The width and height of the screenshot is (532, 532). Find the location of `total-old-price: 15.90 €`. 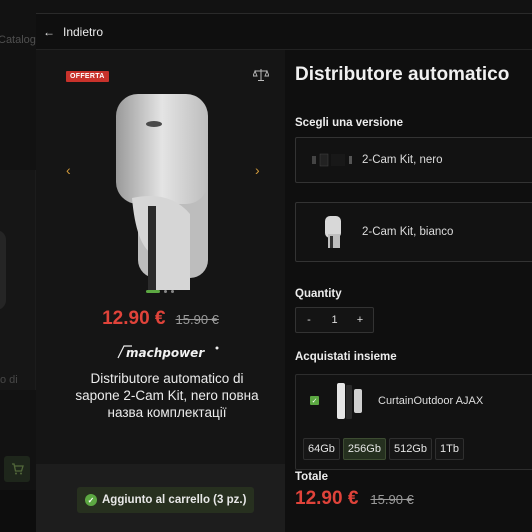

total-old-price: 15.90 € is located at coordinates (392, 499).